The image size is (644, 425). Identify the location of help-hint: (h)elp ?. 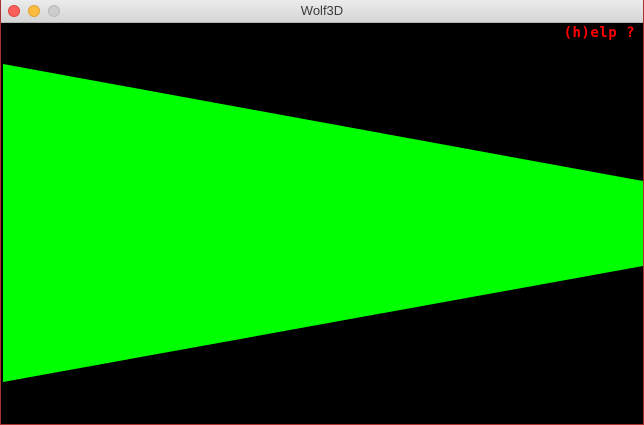
(599, 33).